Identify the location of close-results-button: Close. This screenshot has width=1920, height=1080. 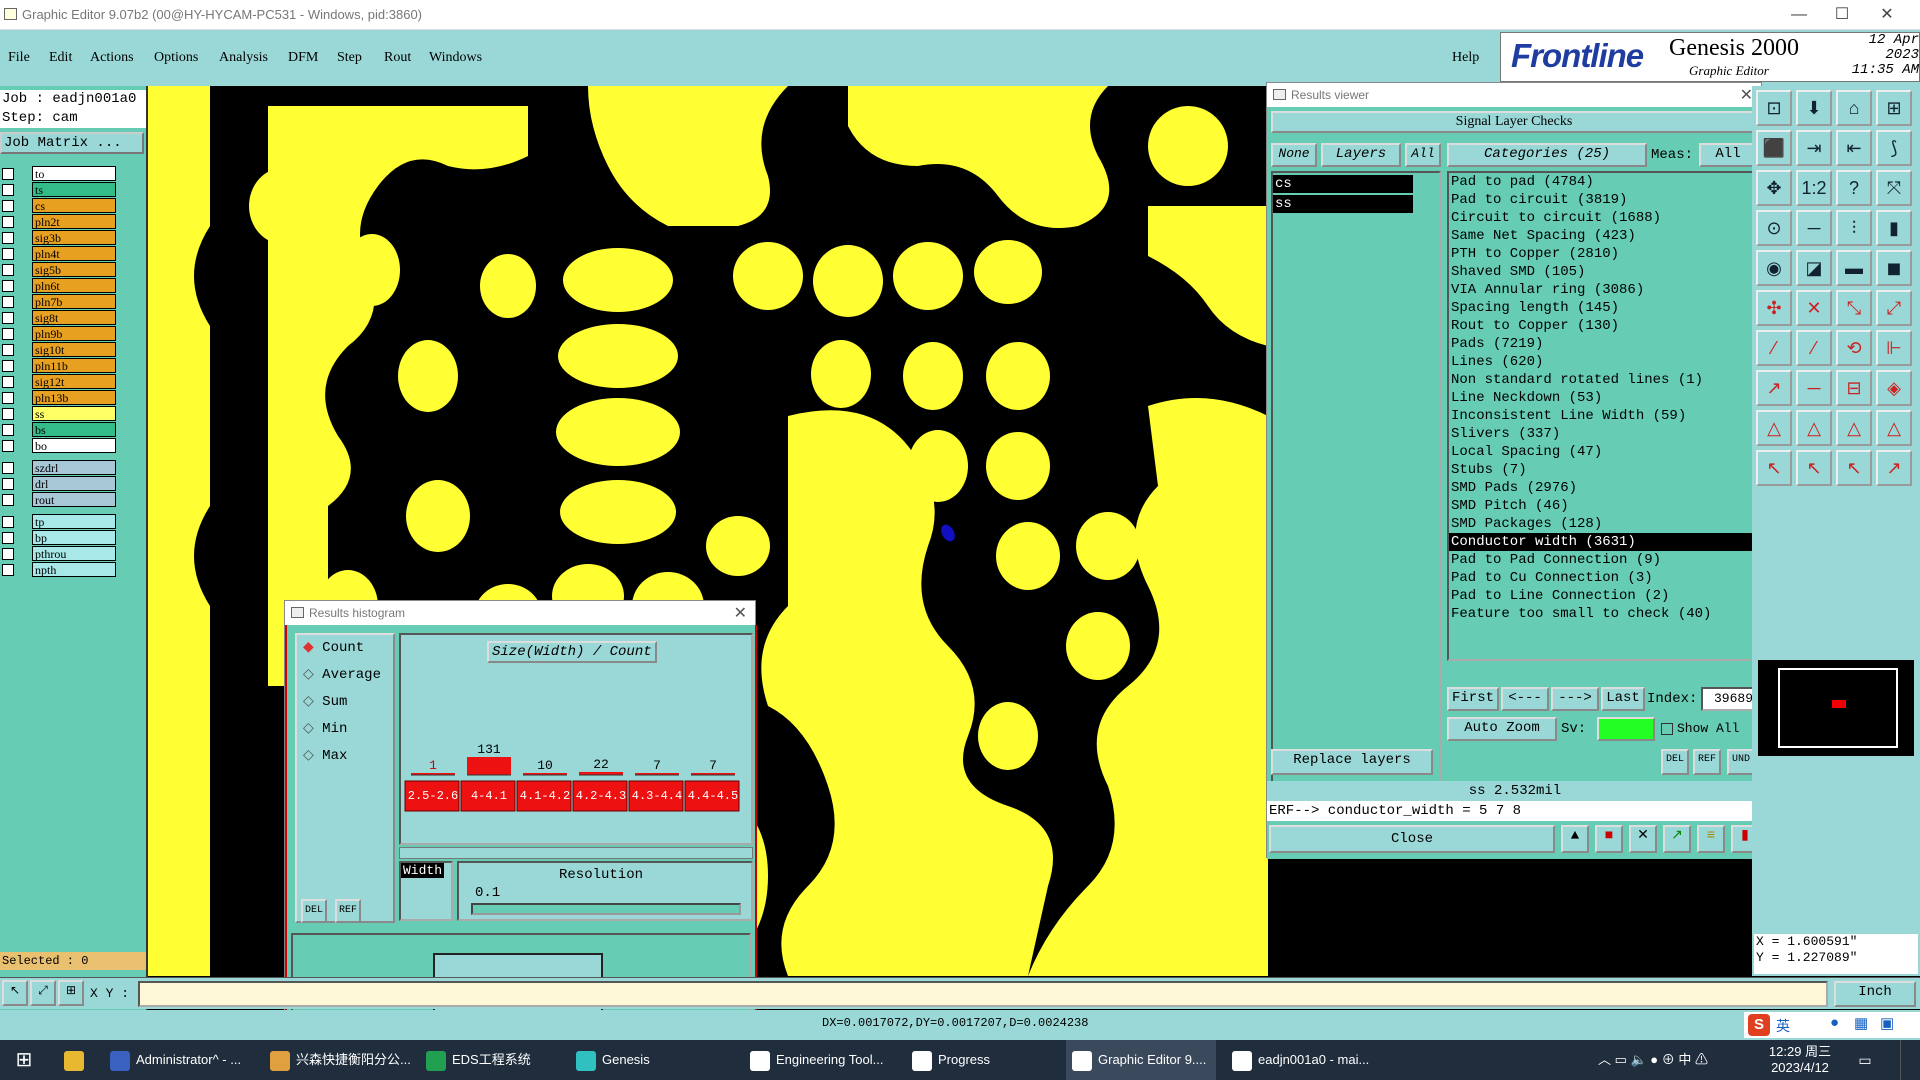
(1412, 839).